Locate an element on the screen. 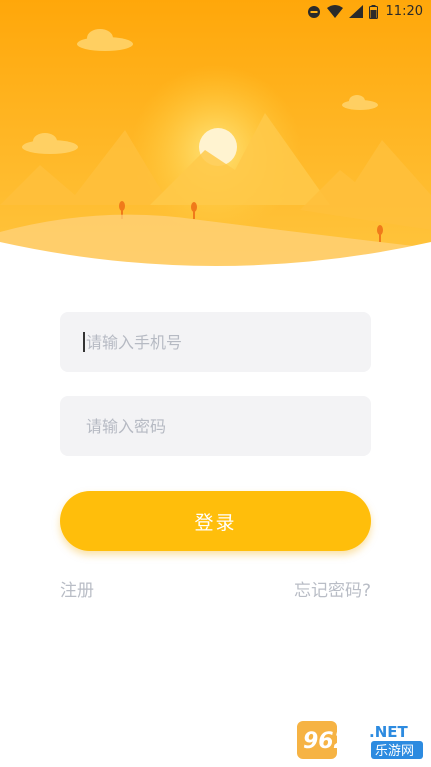 This screenshot has width=431, height=767. login-button: 登录 is located at coordinates (215, 521).